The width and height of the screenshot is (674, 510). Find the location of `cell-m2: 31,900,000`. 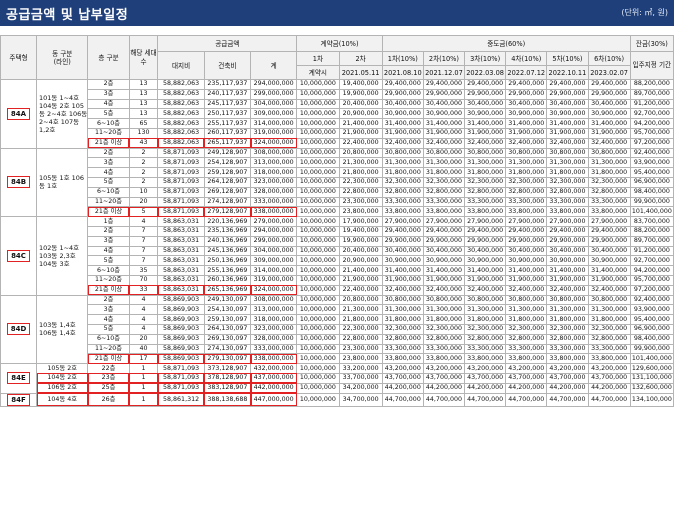

cell-m2: 31,900,000 is located at coordinates (444, 280).